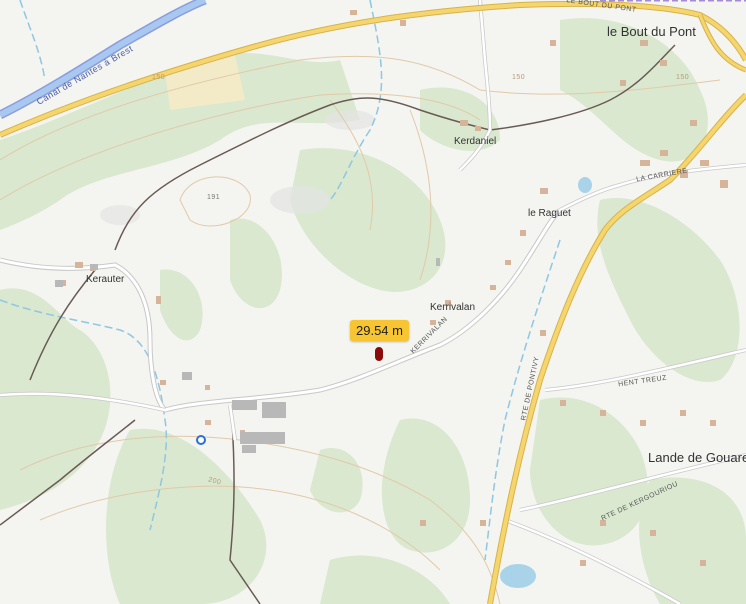 The image size is (746, 604). I want to click on place-le-raguet: le Raguet, so click(549, 213).